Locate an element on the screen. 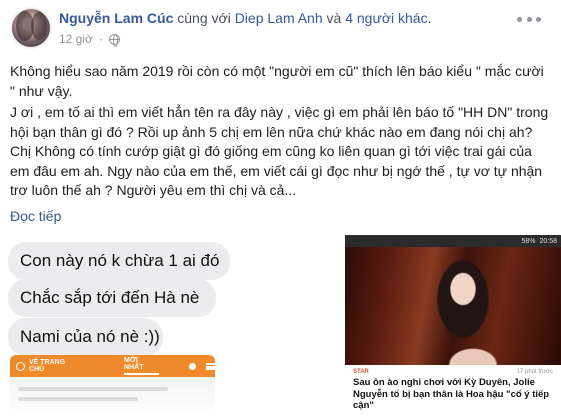  post-meta: 12 giờ · is located at coordinates (89, 39).